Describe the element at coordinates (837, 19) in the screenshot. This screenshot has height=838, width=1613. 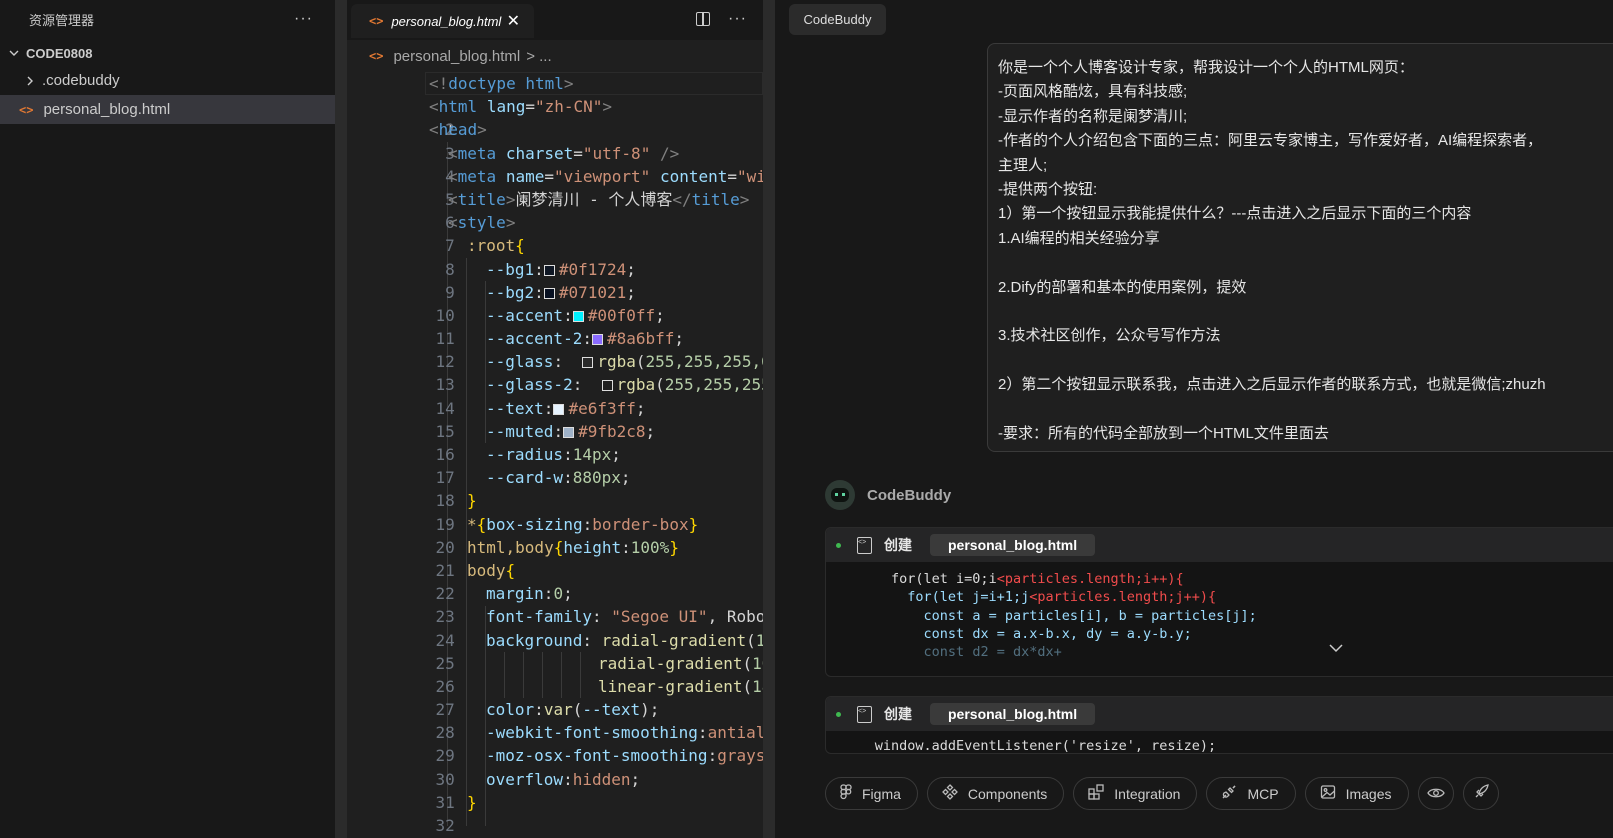
I see `chat-tab-codebuddy: CodeBuddy` at that location.